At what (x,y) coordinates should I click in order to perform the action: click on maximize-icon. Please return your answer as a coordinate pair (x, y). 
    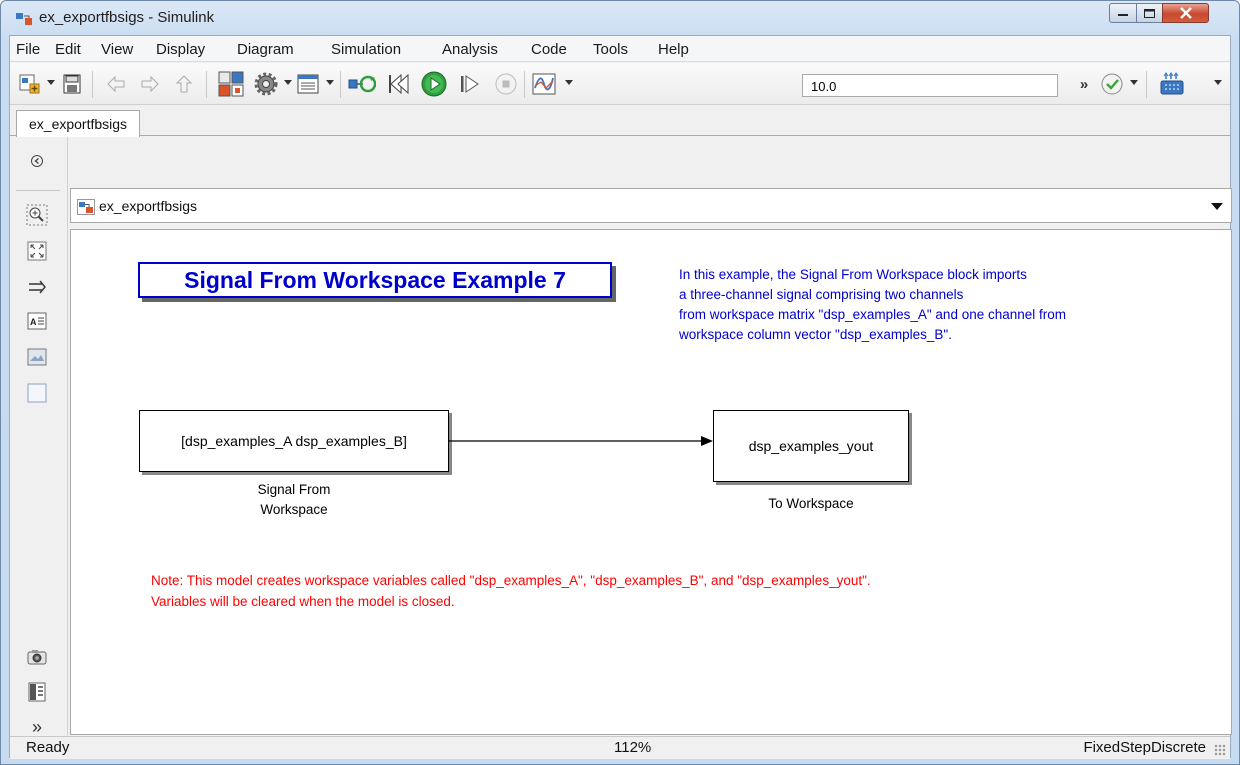
    Looking at the image, I should click on (1149, 13).